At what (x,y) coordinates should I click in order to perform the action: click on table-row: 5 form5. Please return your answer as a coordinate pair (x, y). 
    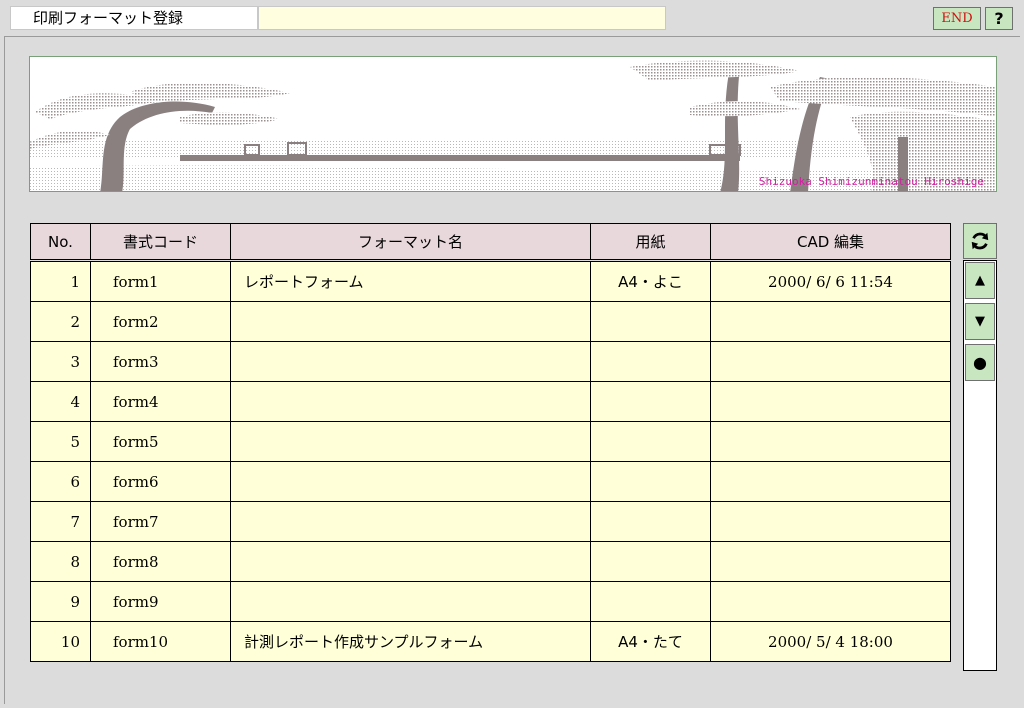
    Looking at the image, I should click on (490, 441).